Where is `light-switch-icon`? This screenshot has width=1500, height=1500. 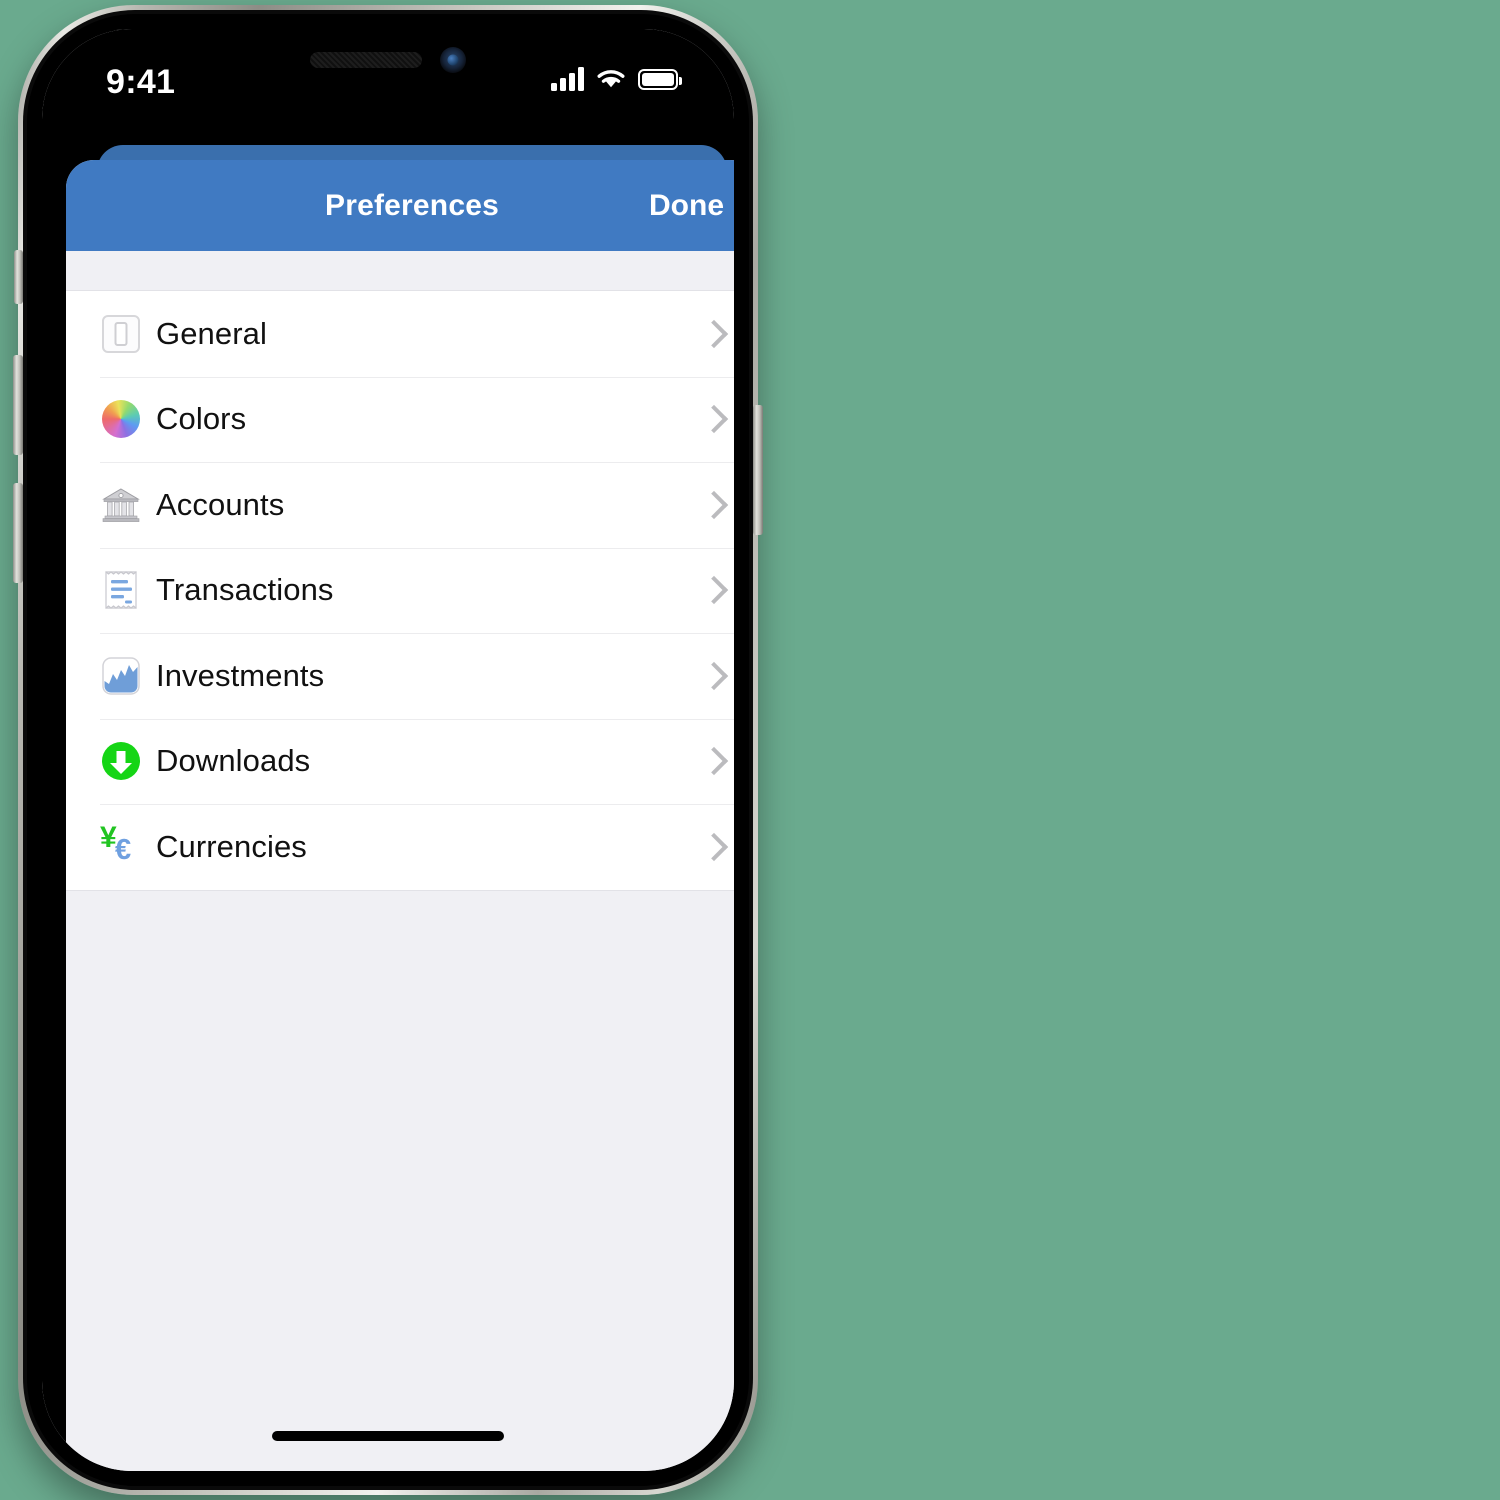
light-switch-icon is located at coordinates (121, 334).